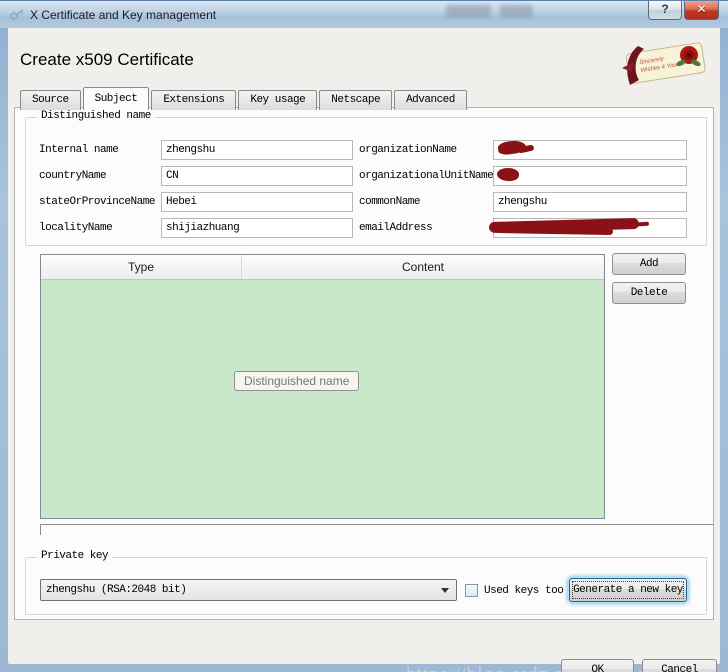 This screenshot has height=672, width=728. What do you see at coordinates (701, 10) in the screenshot?
I see `close-button: ✕` at bounding box center [701, 10].